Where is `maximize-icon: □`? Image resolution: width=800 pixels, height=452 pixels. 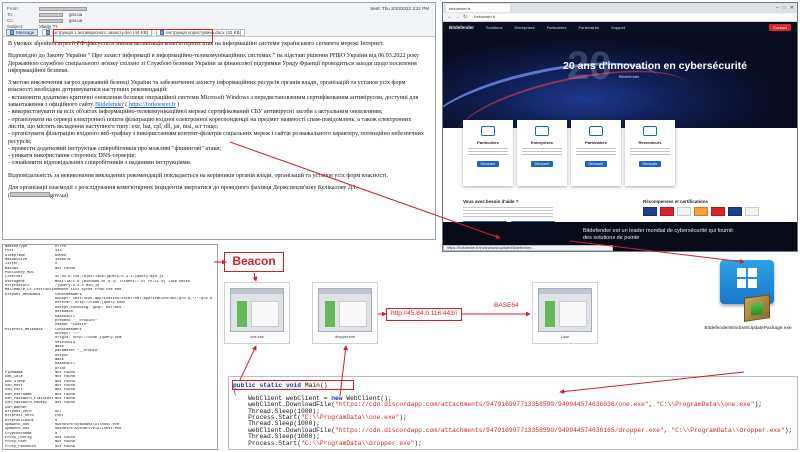
maximize-icon: □ is located at coordinates (784, 8).